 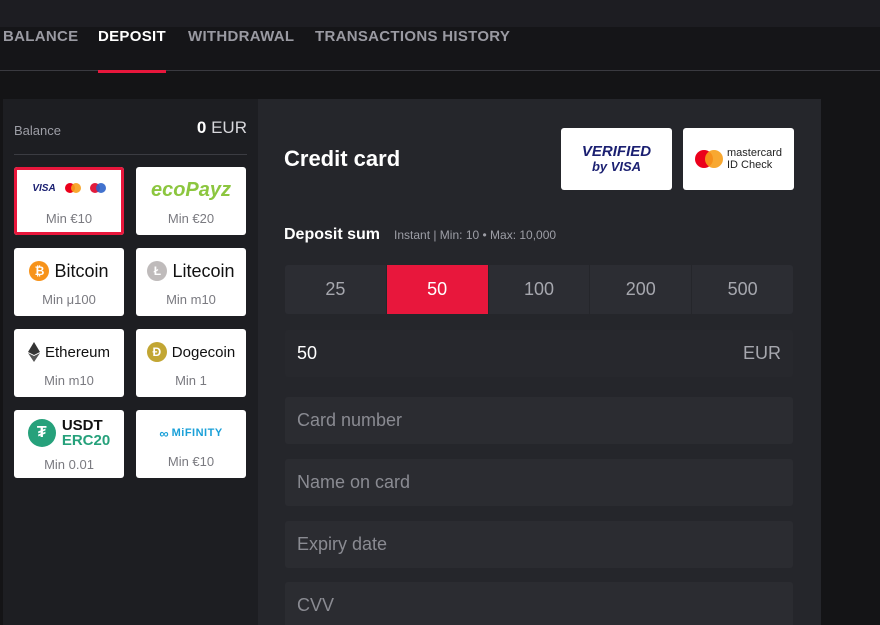 What do you see at coordinates (332, 234) in the screenshot?
I see `deposit-sum-label: Deposit sum` at bounding box center [332, 234].